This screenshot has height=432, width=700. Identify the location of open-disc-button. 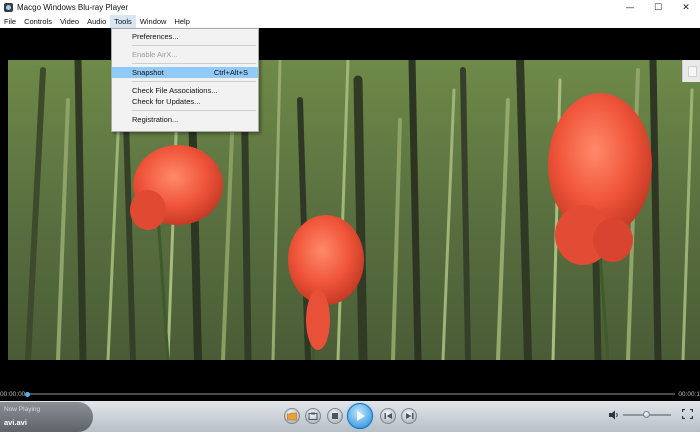
(313, 416).